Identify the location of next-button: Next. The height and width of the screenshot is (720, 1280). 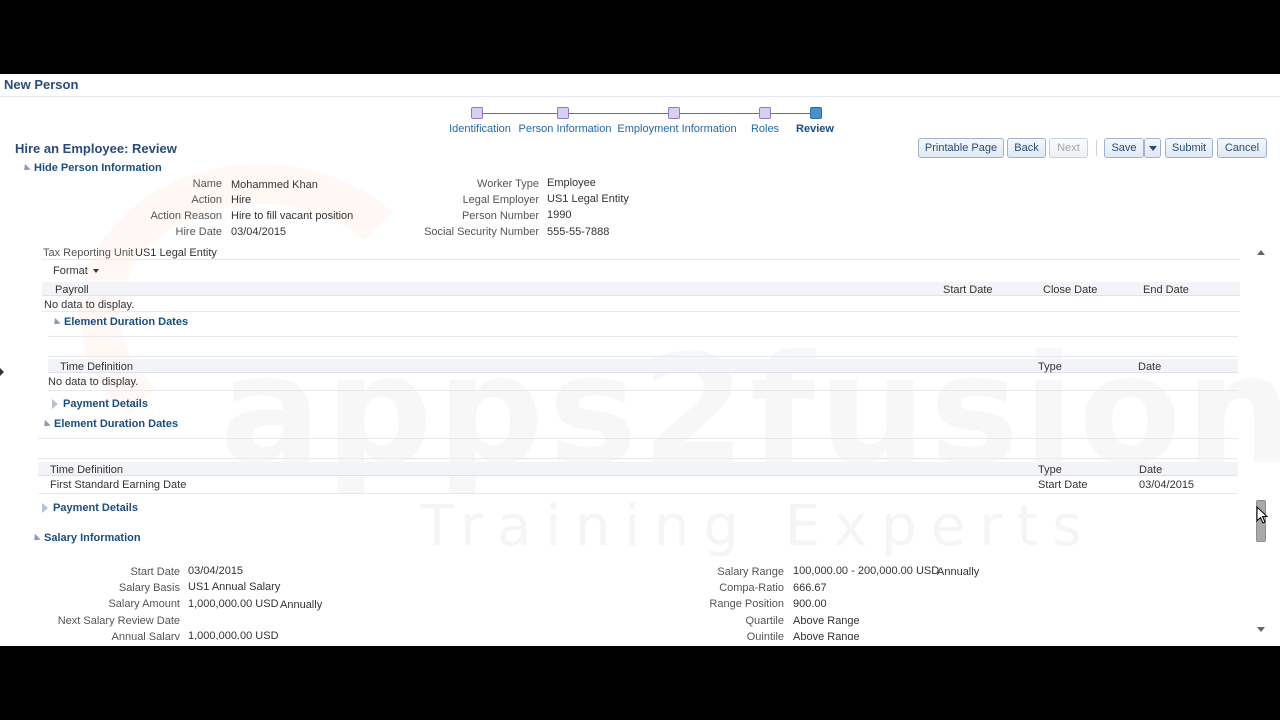
(1068, 148).